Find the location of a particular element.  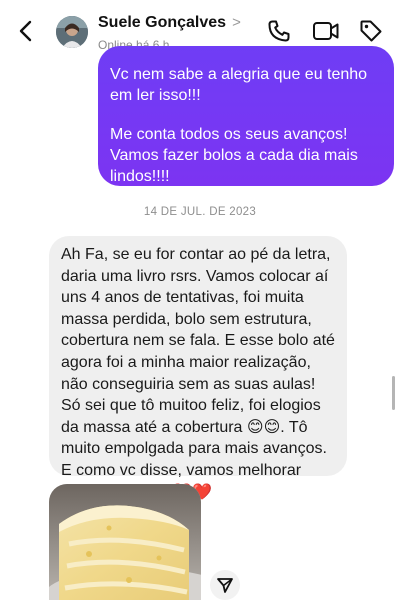

share-button is located at coordinates (225, 585).